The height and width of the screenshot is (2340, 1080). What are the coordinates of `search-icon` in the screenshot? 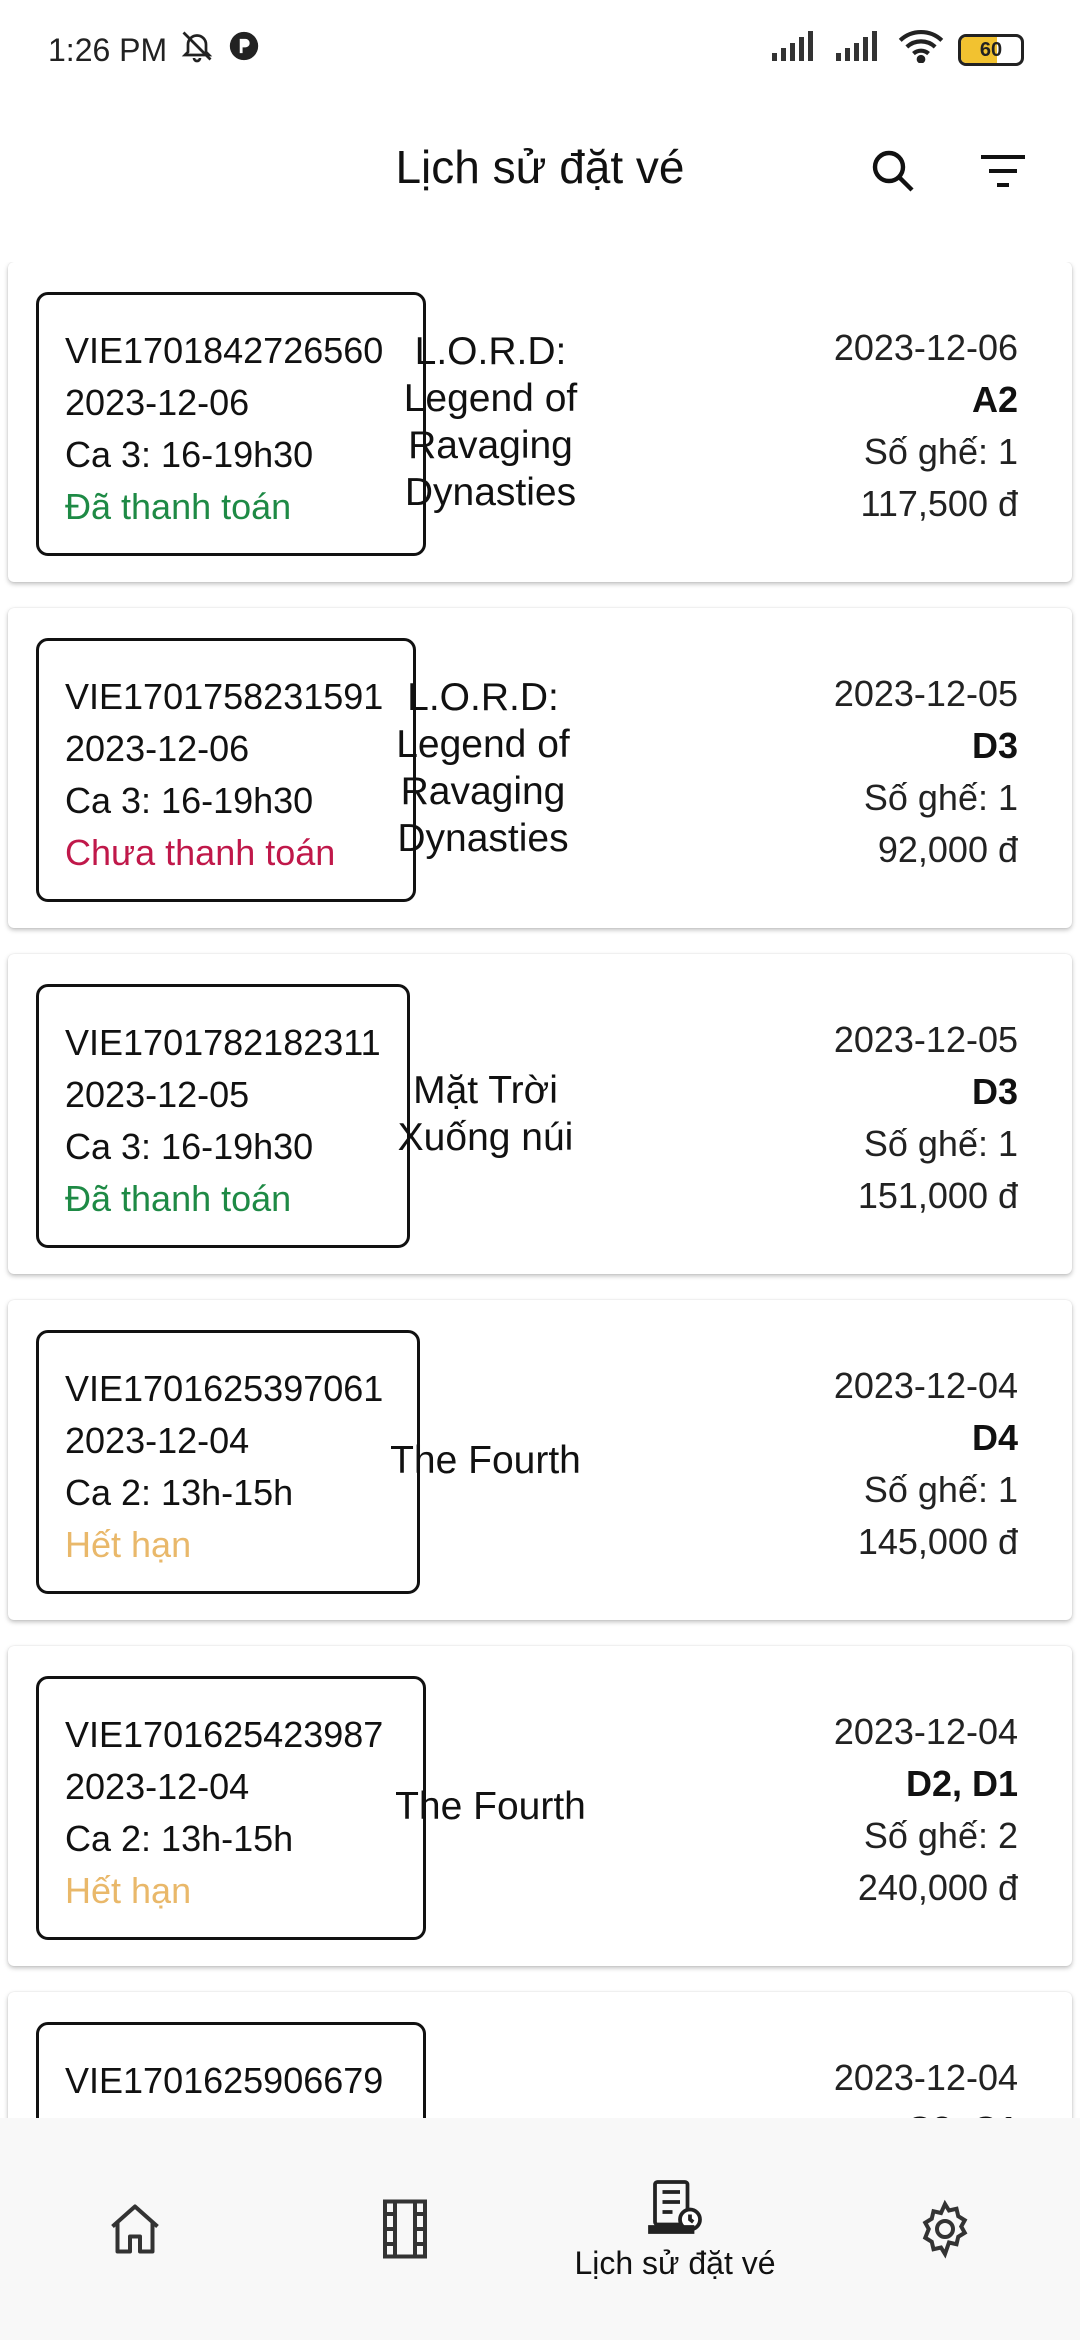 It's located at (893, 171).